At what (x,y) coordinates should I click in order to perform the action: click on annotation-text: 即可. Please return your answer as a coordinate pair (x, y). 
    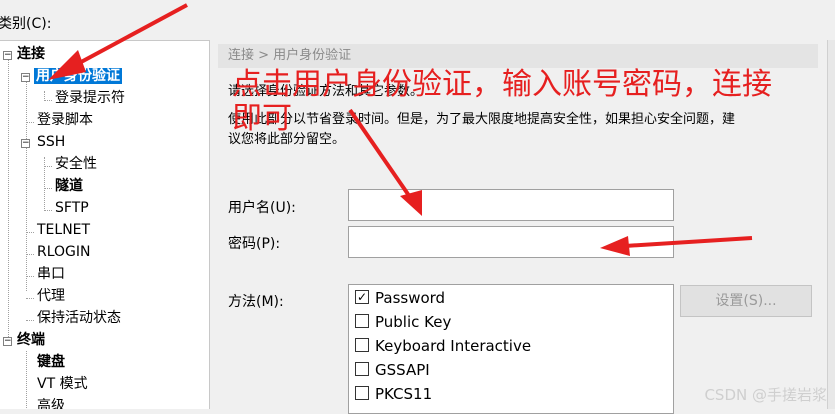
    Looking at the image, I should click on (262, 118).